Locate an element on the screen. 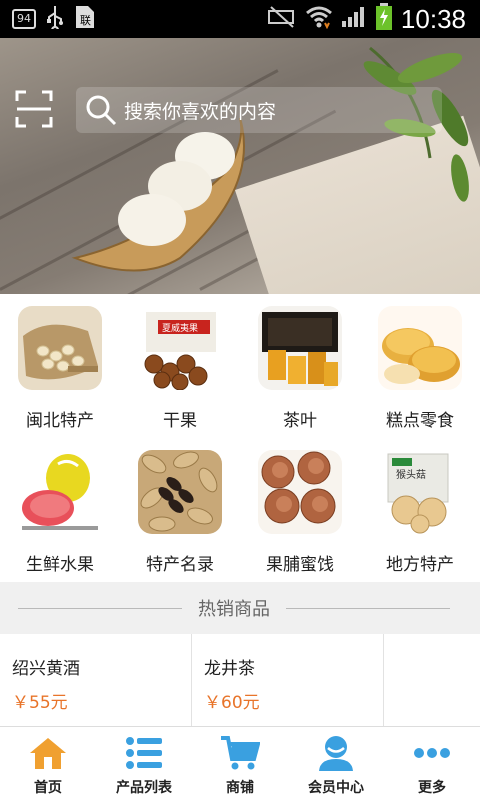 The image size is (480, 800). mushroom-pack-image: 猴头菇 is located at coordinates (420, 492).